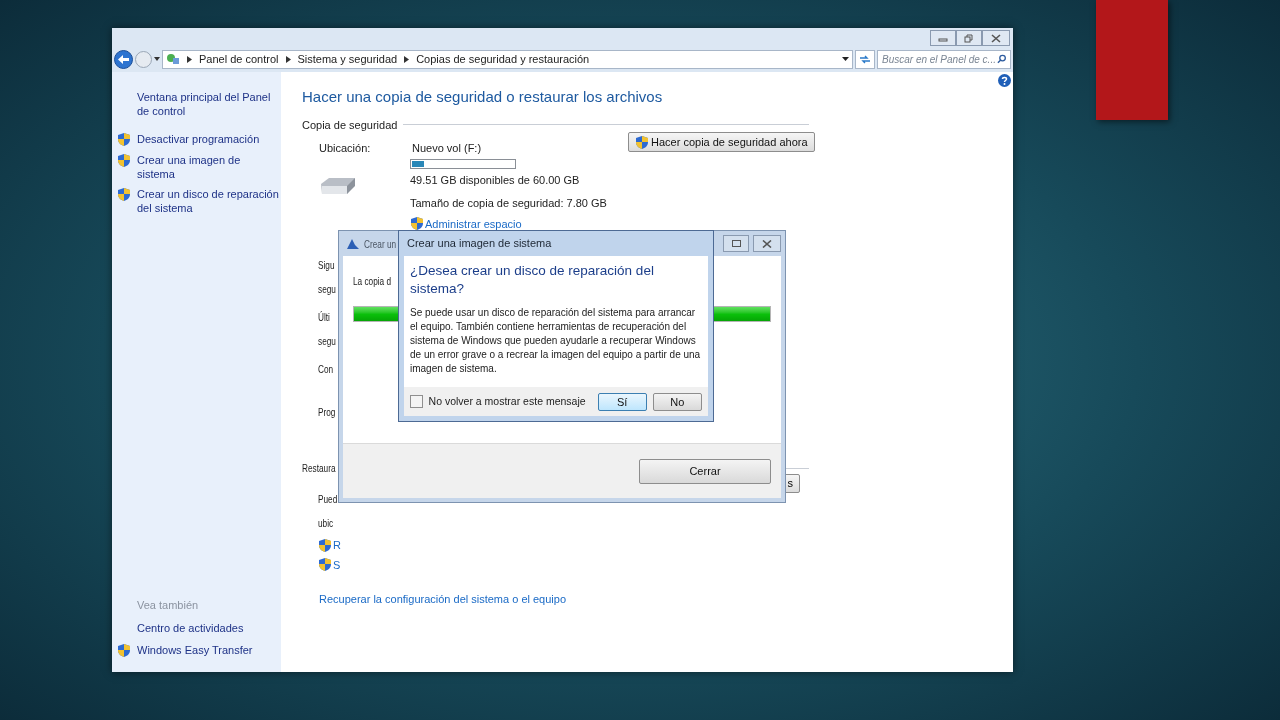  I want to click on partly-hidden-link: R, so click(337, 545).